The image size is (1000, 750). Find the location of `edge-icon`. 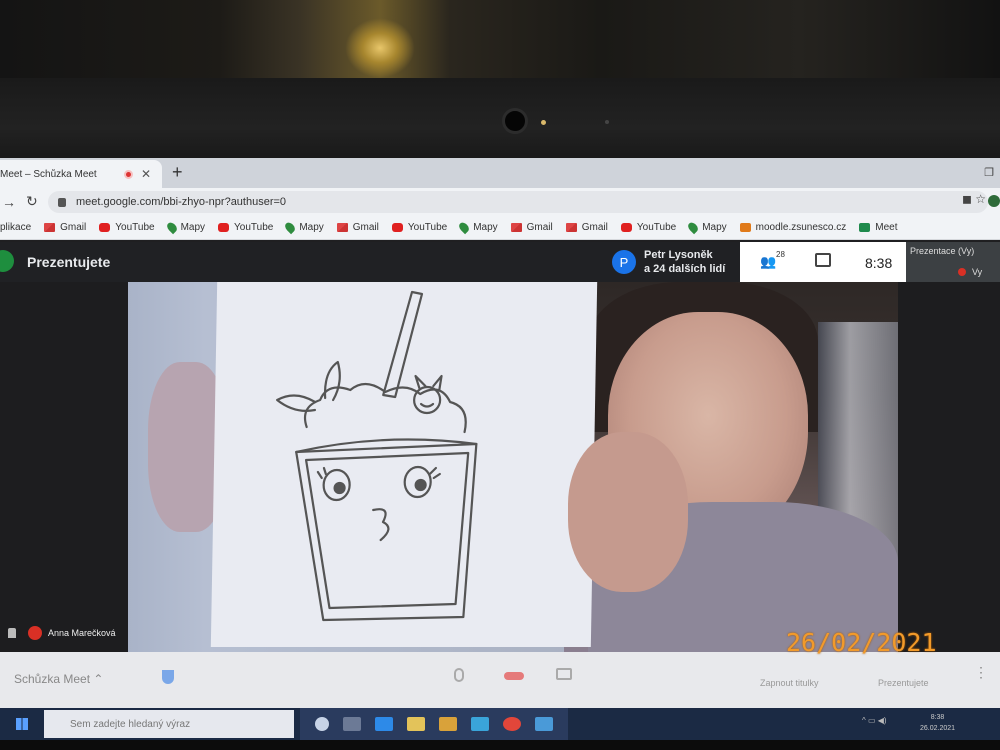

edge-icon is located at coordinates (384, 724).